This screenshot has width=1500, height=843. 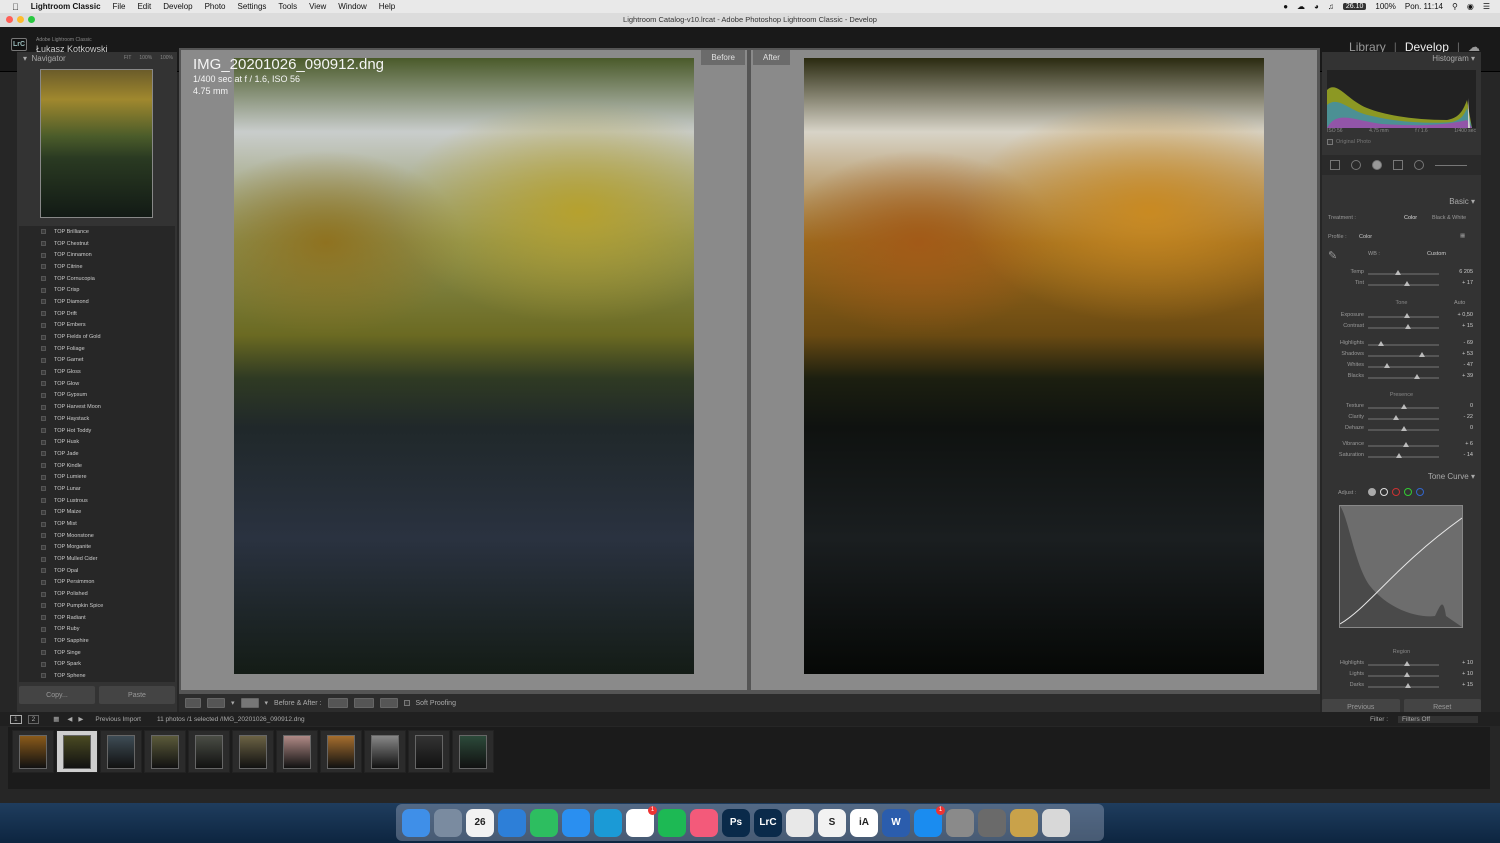 I want to click on preset-item: TOP Garnet, so click(x=97, y=361).